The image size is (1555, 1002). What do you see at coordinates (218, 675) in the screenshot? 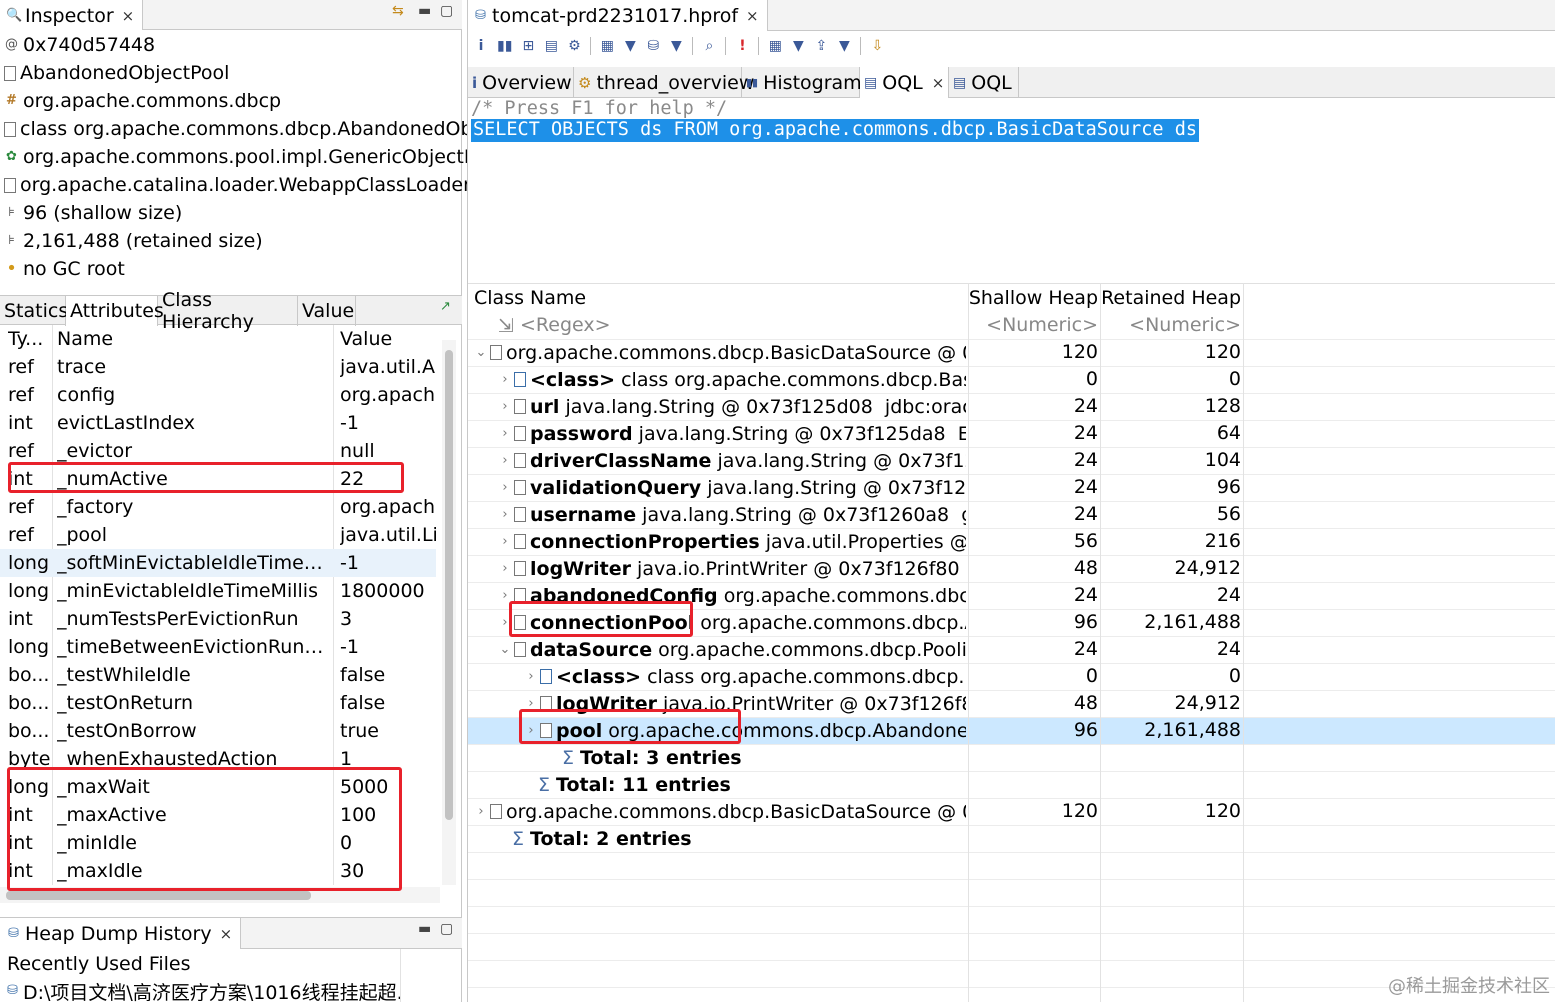
I see `attribute-row: bo... _testWhileIdle false` at bounding box center [218, 675].